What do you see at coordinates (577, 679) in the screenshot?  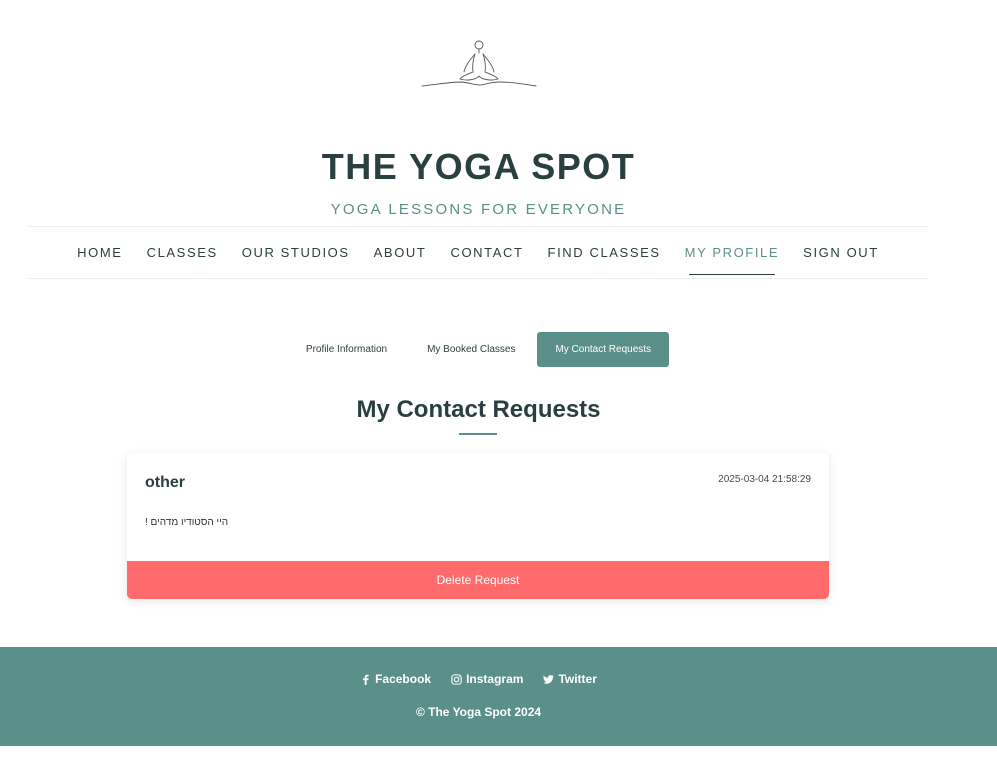 I see `twitter-label: Twitter` at bounding box center [577, 679].